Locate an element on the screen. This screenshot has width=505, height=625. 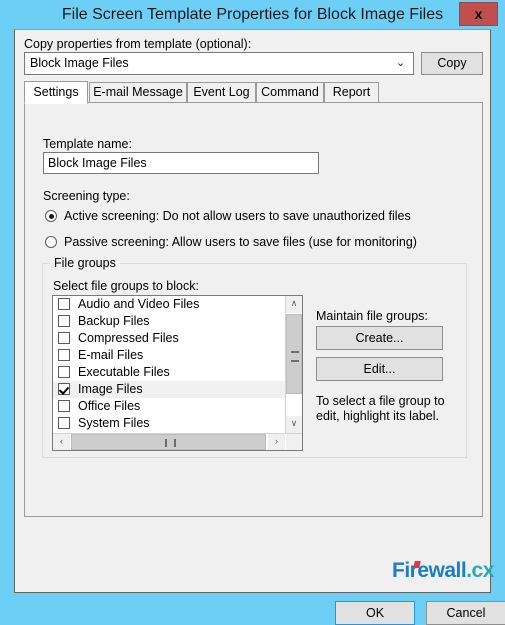
list-item-label: System Files is located at coordinates (114, 423).